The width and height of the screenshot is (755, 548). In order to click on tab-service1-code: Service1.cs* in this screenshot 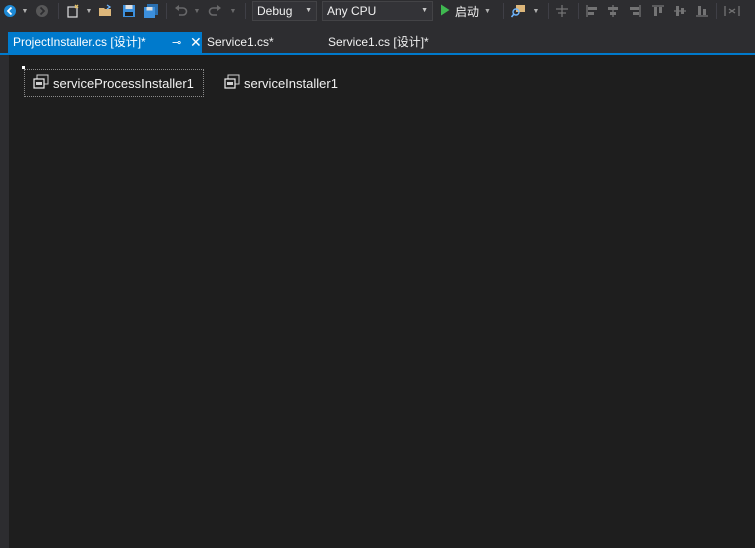, I will do `click(257, 42)`.